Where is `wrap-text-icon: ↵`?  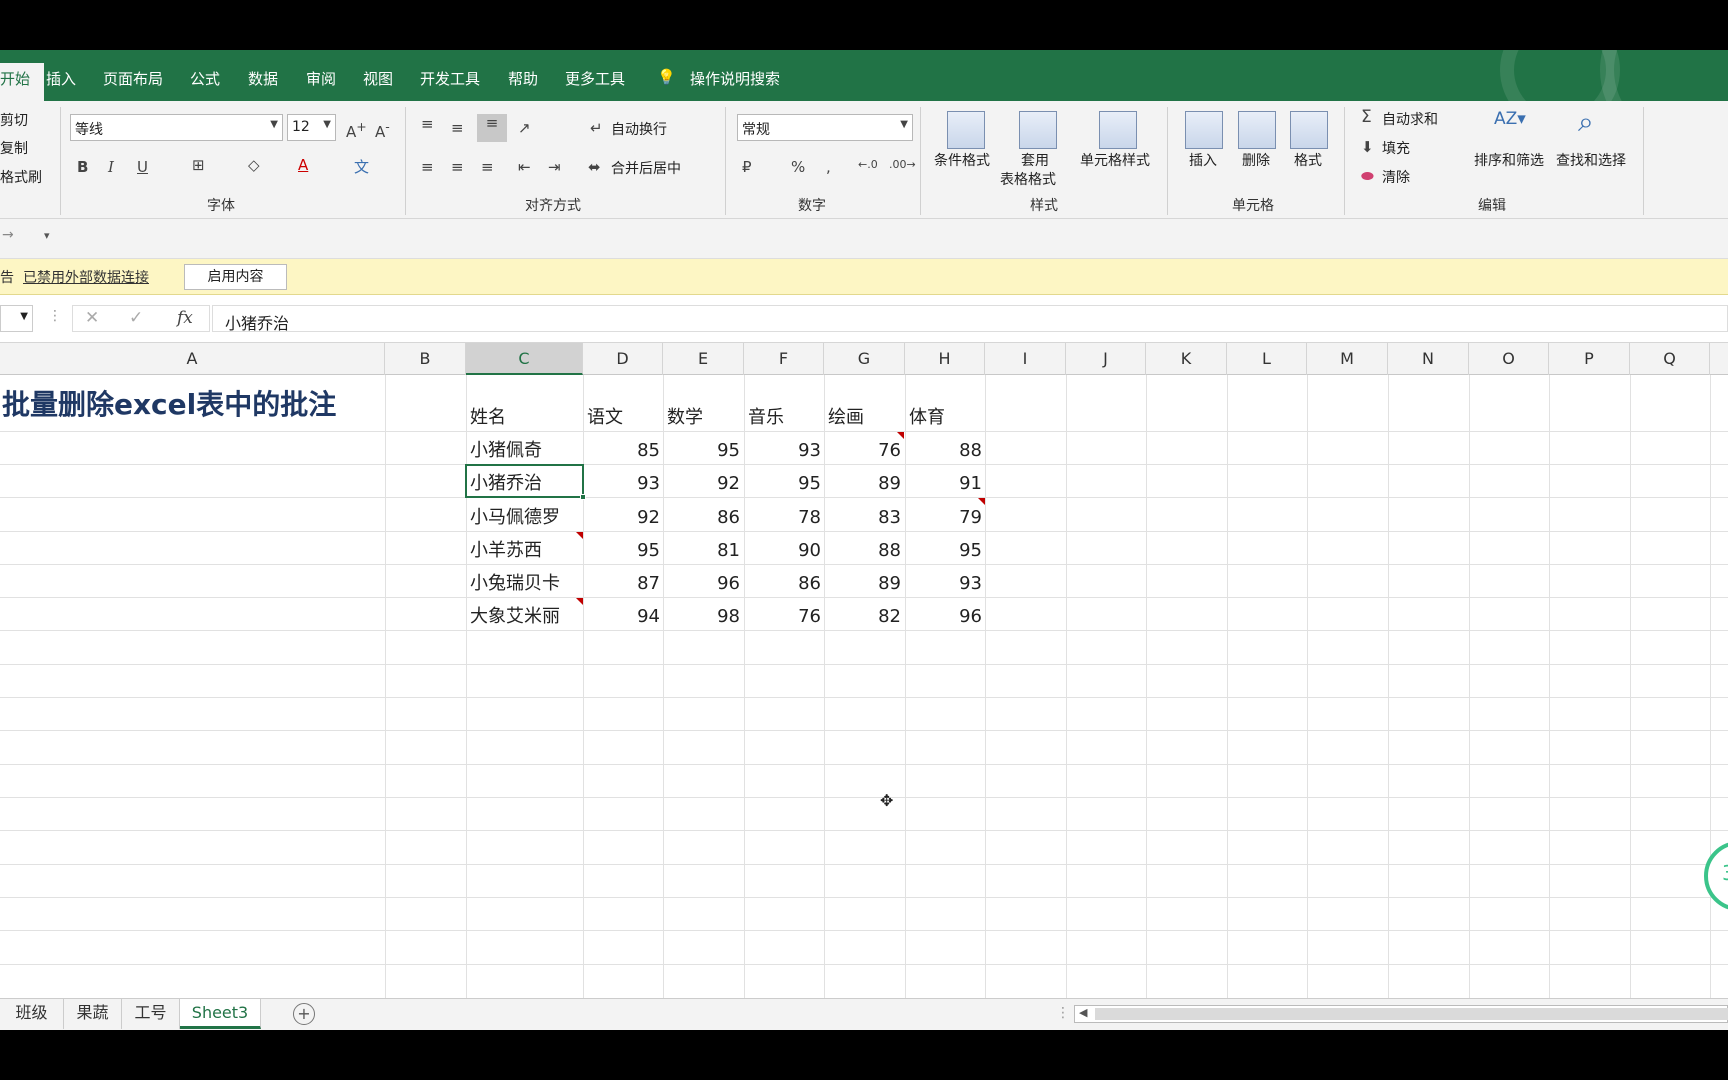 wrap-text-icon: ↵ is located at coordinates (596, 128).